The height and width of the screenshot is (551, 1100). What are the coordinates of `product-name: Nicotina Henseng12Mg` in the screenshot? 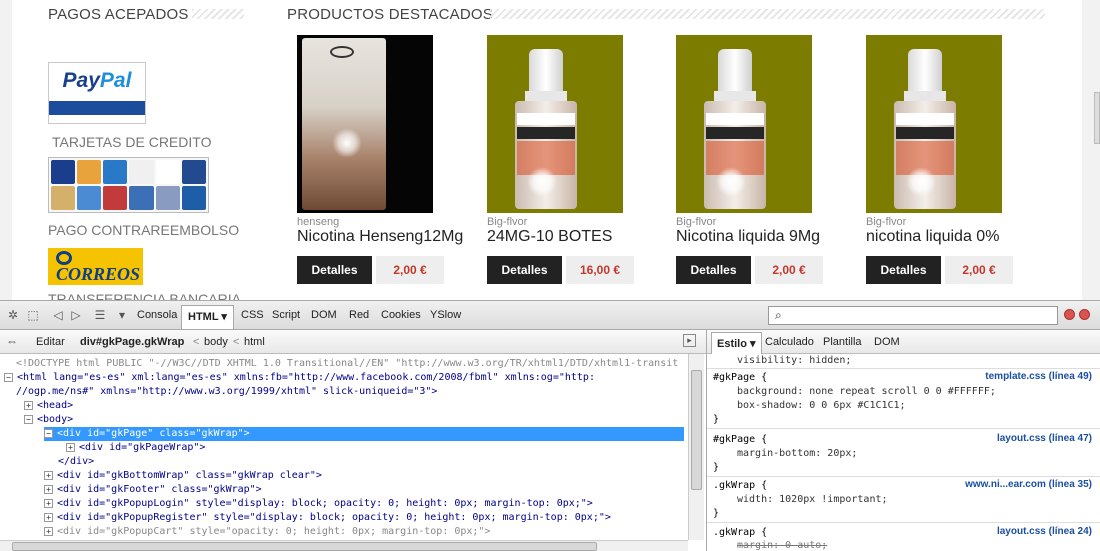 It's located at (380, 237).